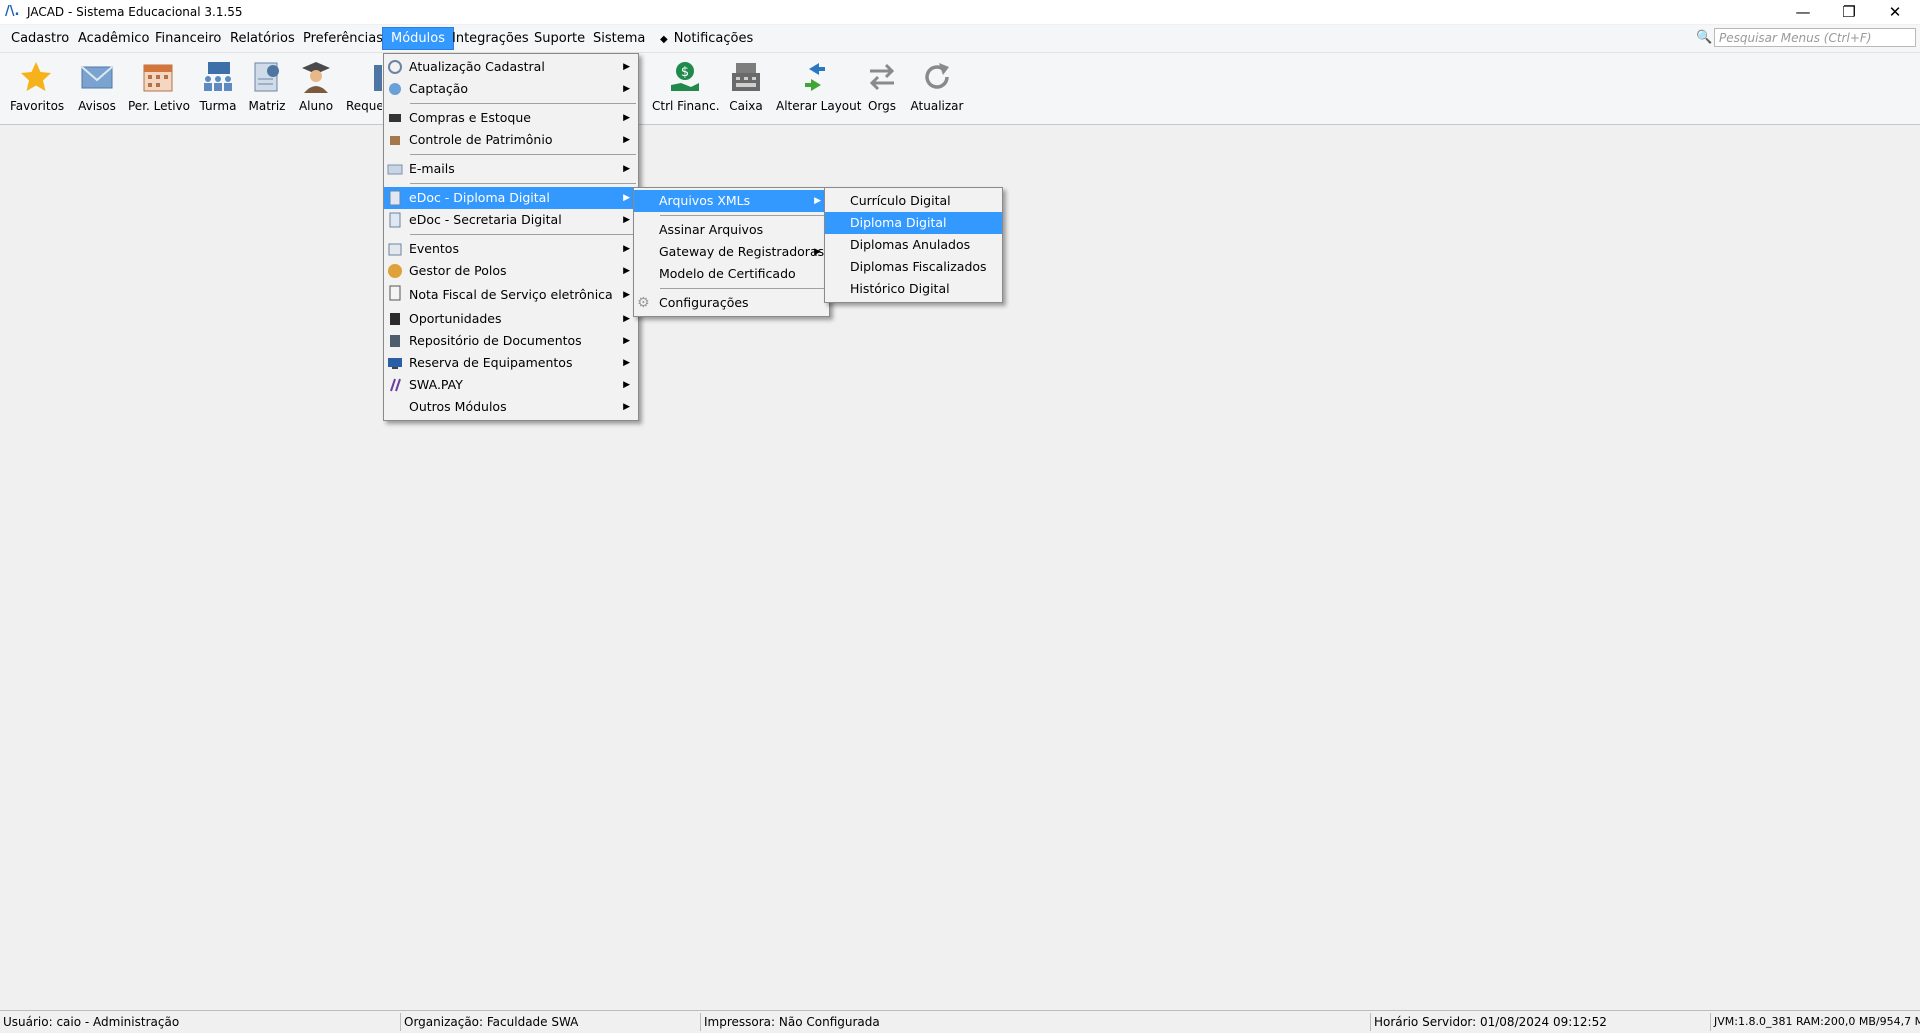 This screenshot has width=1920, height=1033. What do you see at coordinates (1540, 1022) in the screenshot?
I see `status-horario: Horário Servidor: 01/08/2024 09:12:52` at bounding box center [1540, 1022].